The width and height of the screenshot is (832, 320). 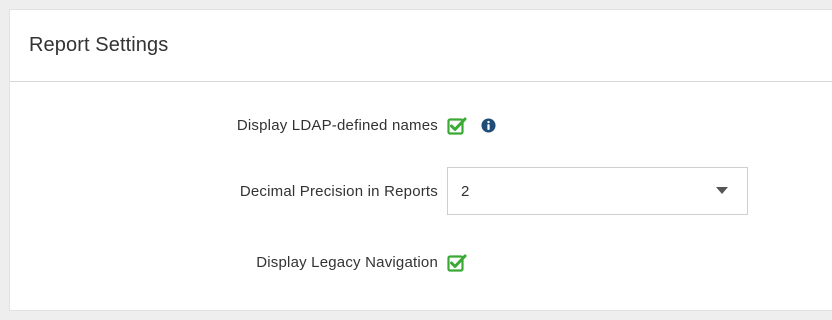 I want to click on legacy-navigation-label: Display Legacy Navigation, so click(x=347, y=262).